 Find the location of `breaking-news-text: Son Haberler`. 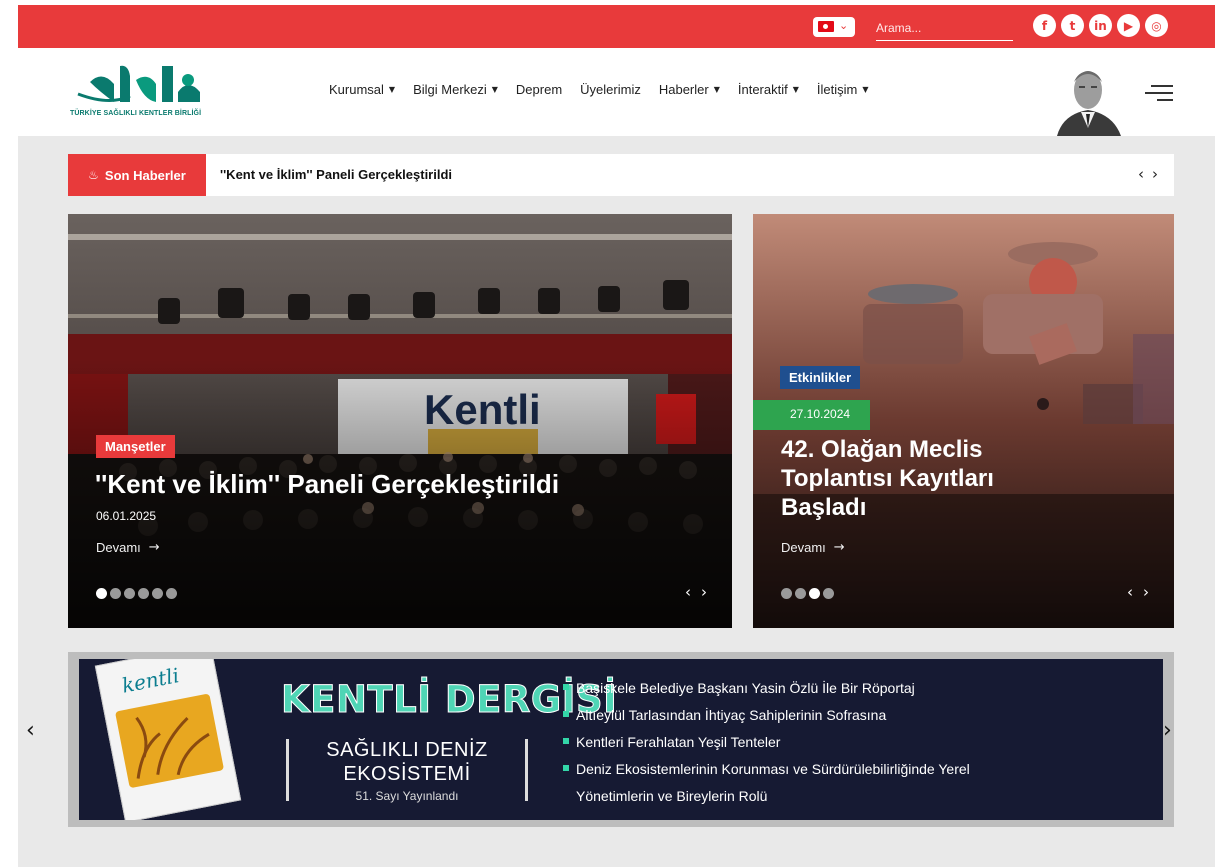

breaking-news-text: Son Haberler is located at coordinates (145, 175).